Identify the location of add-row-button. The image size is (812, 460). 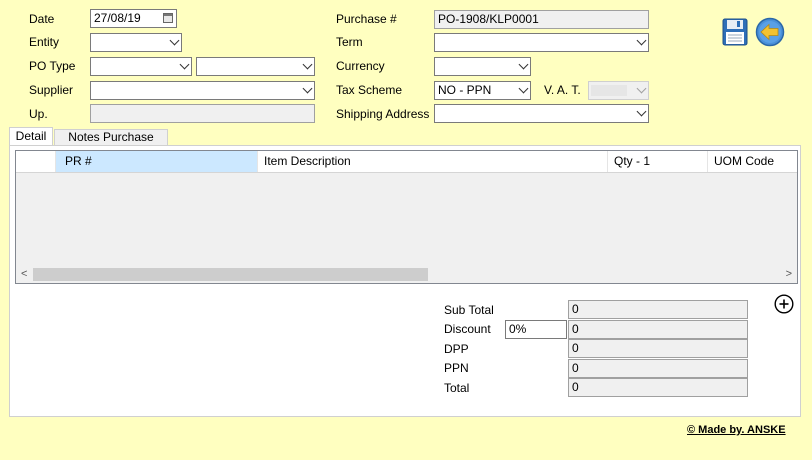
(784, 304).